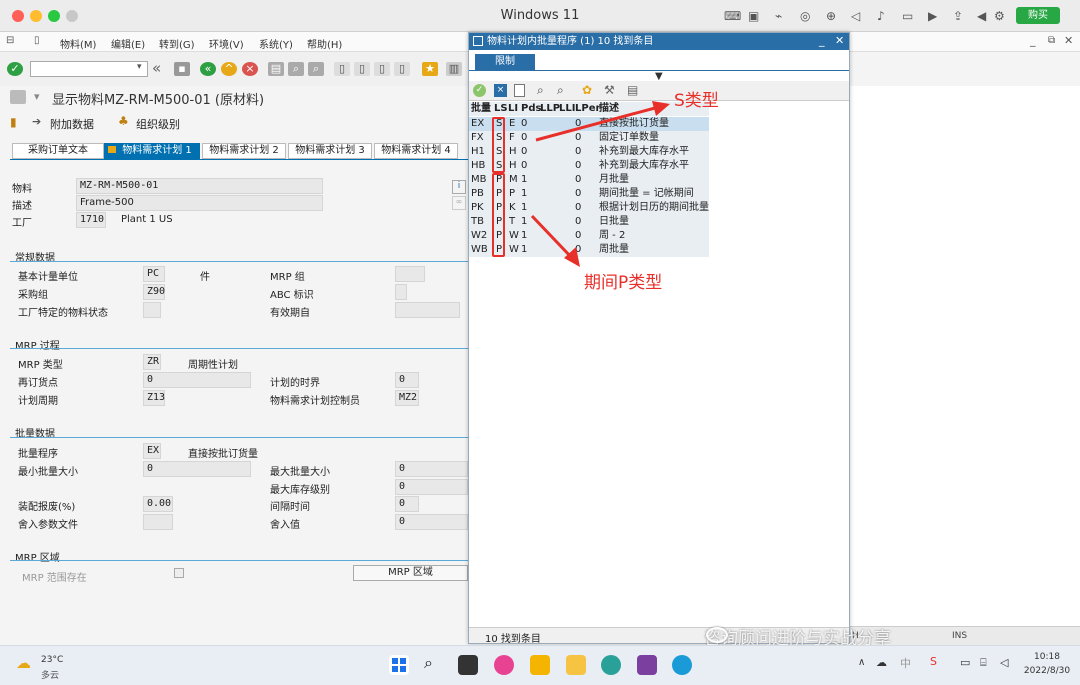 Image resolution: width=1080 pixels, height=685 pixels. Describe the element at coordinates (91, 220) in the screenshot. I see `plant-field: 1710` at that location.